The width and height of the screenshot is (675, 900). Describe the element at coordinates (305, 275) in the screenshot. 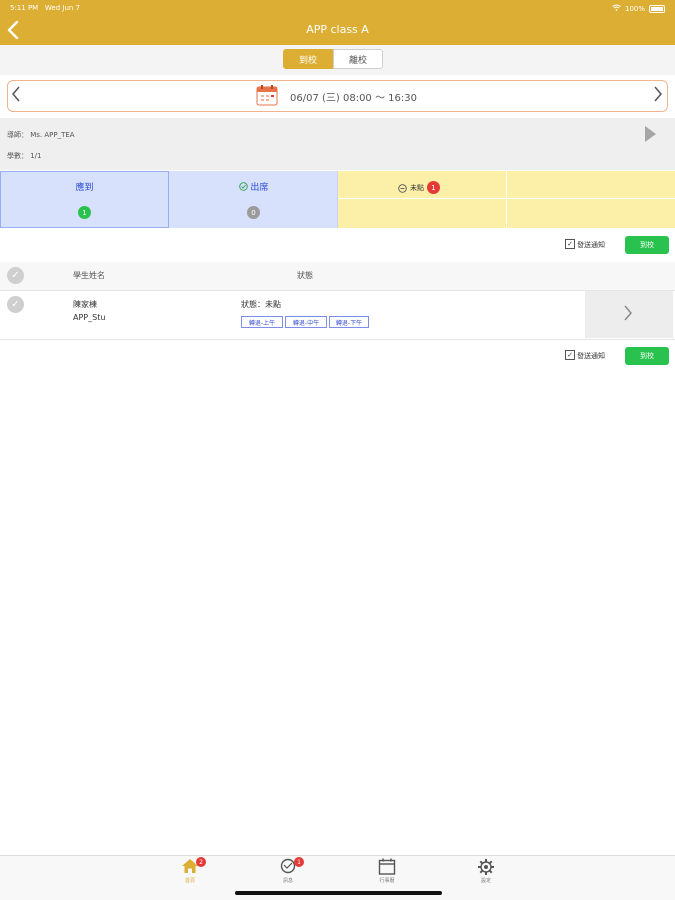

I see `column-header-status: 狀態` at that location.